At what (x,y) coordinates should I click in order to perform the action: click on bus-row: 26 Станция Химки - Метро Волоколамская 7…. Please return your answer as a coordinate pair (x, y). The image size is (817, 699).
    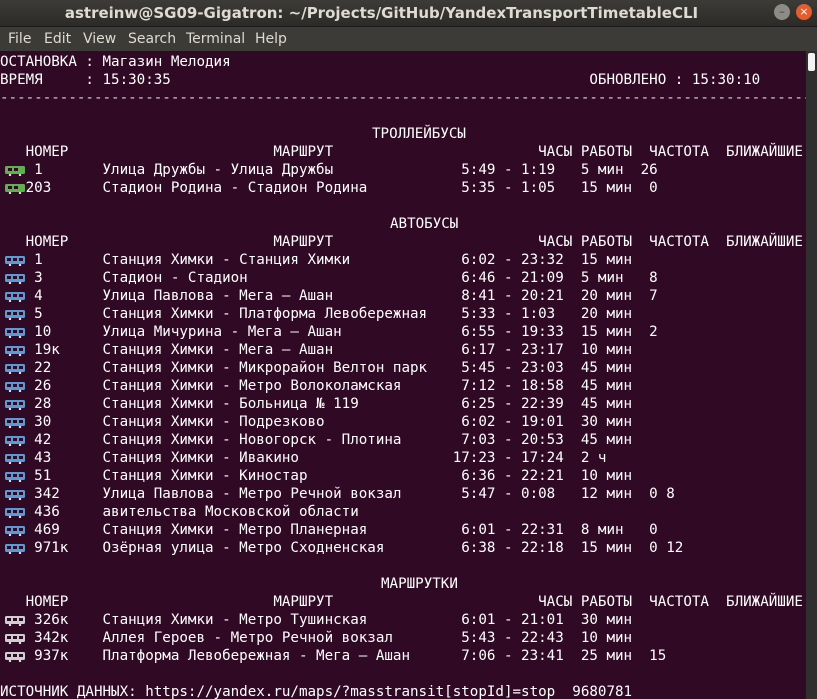
    Looking at the image, I should click on (316, 386).